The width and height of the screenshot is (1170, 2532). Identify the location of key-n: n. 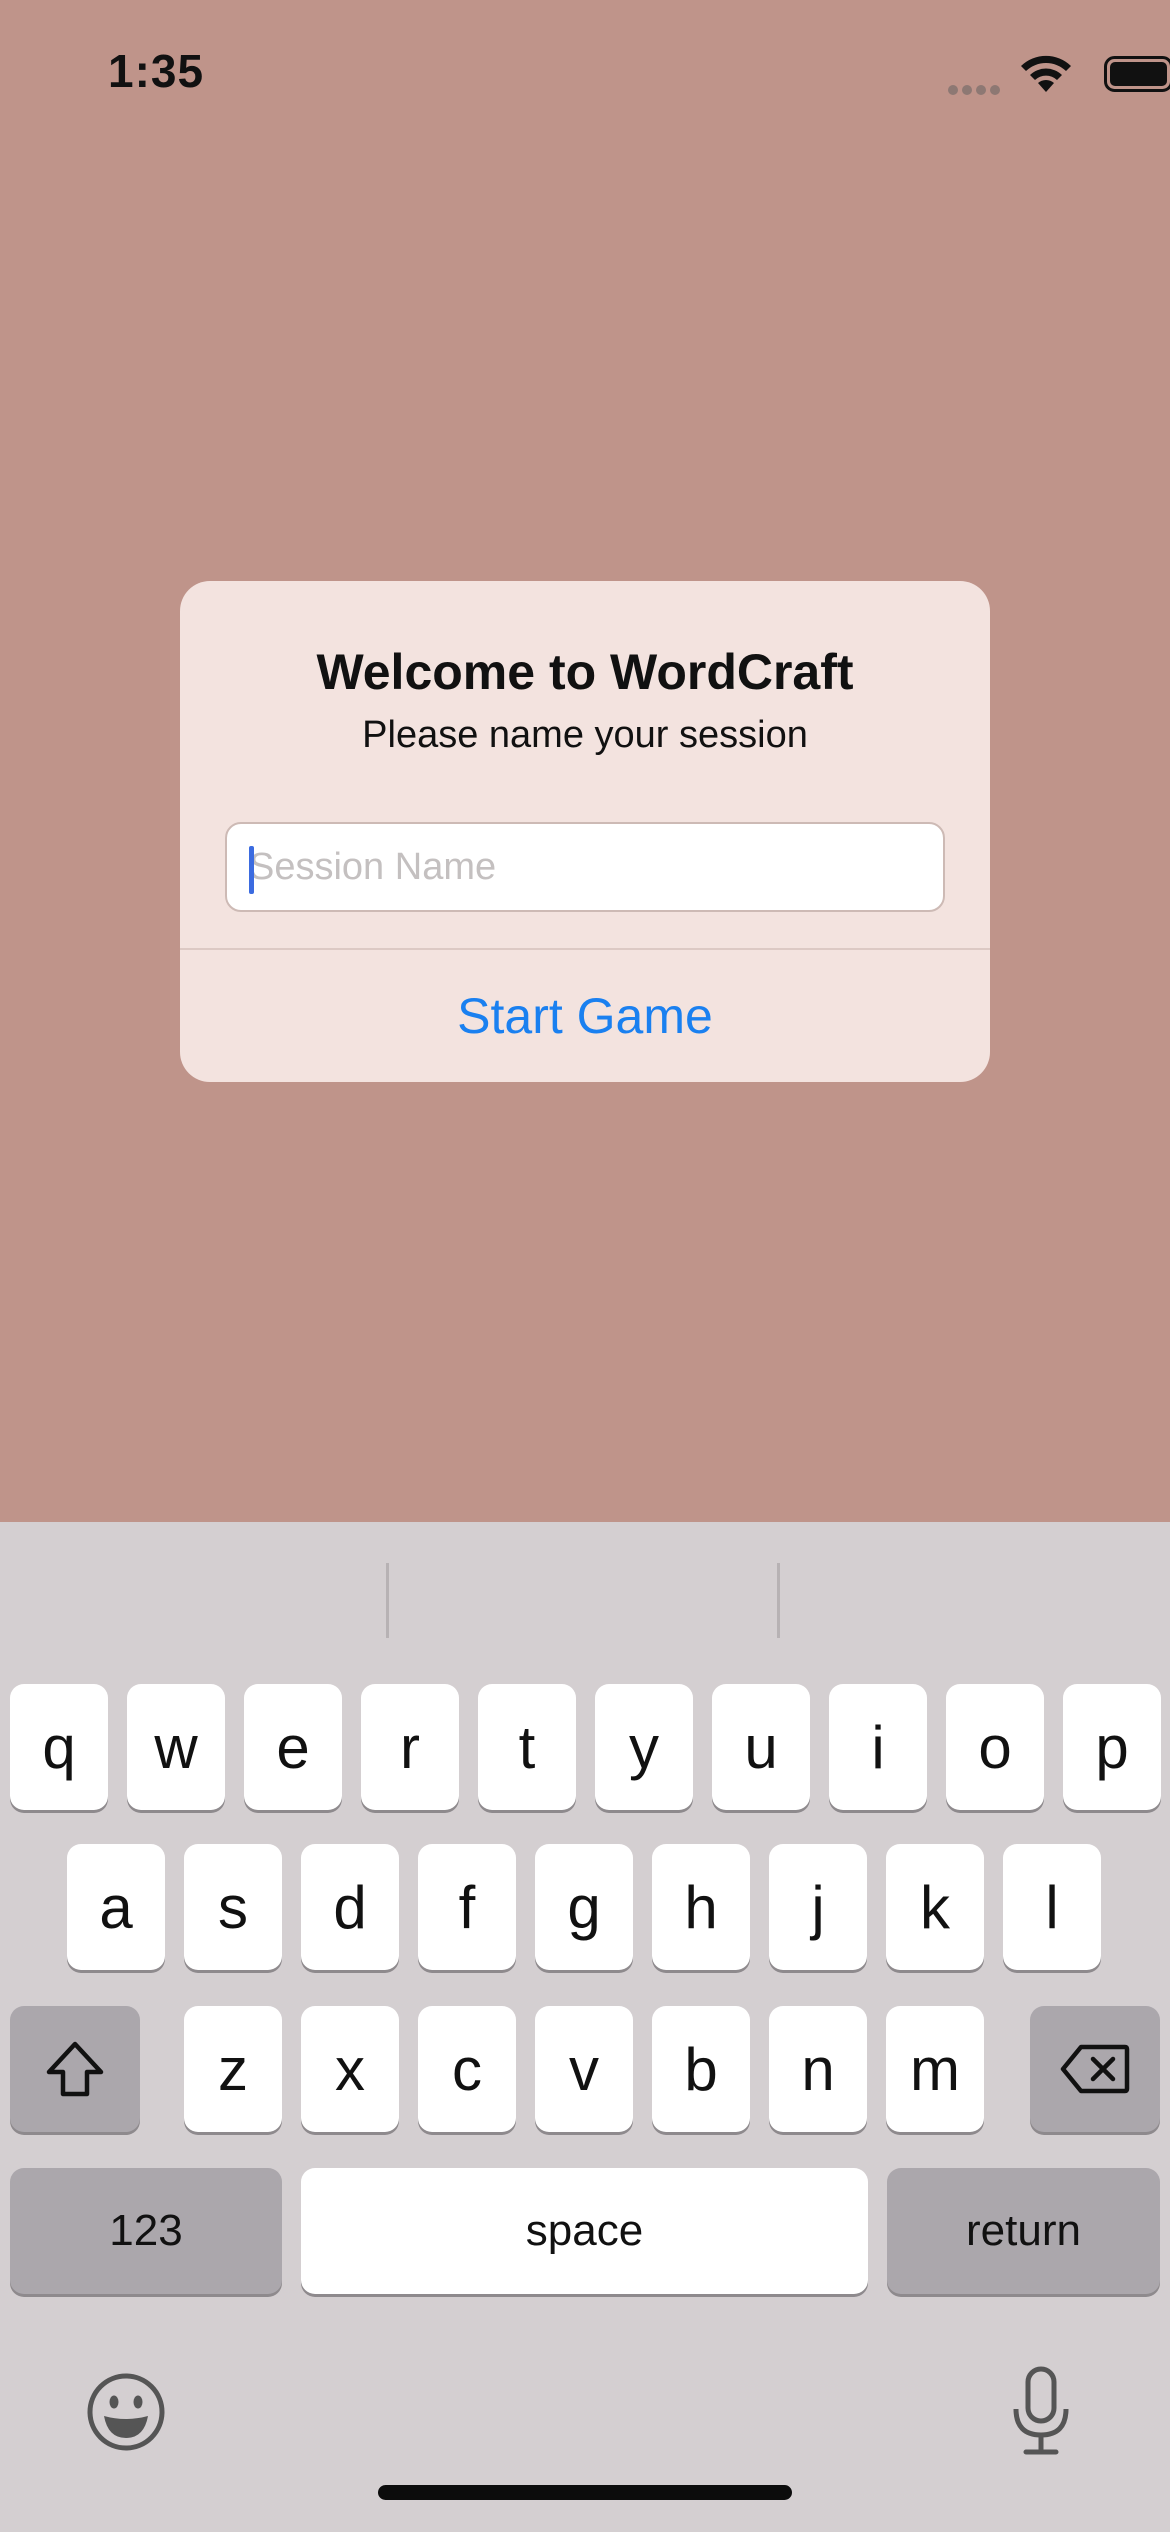
(818, 2069).